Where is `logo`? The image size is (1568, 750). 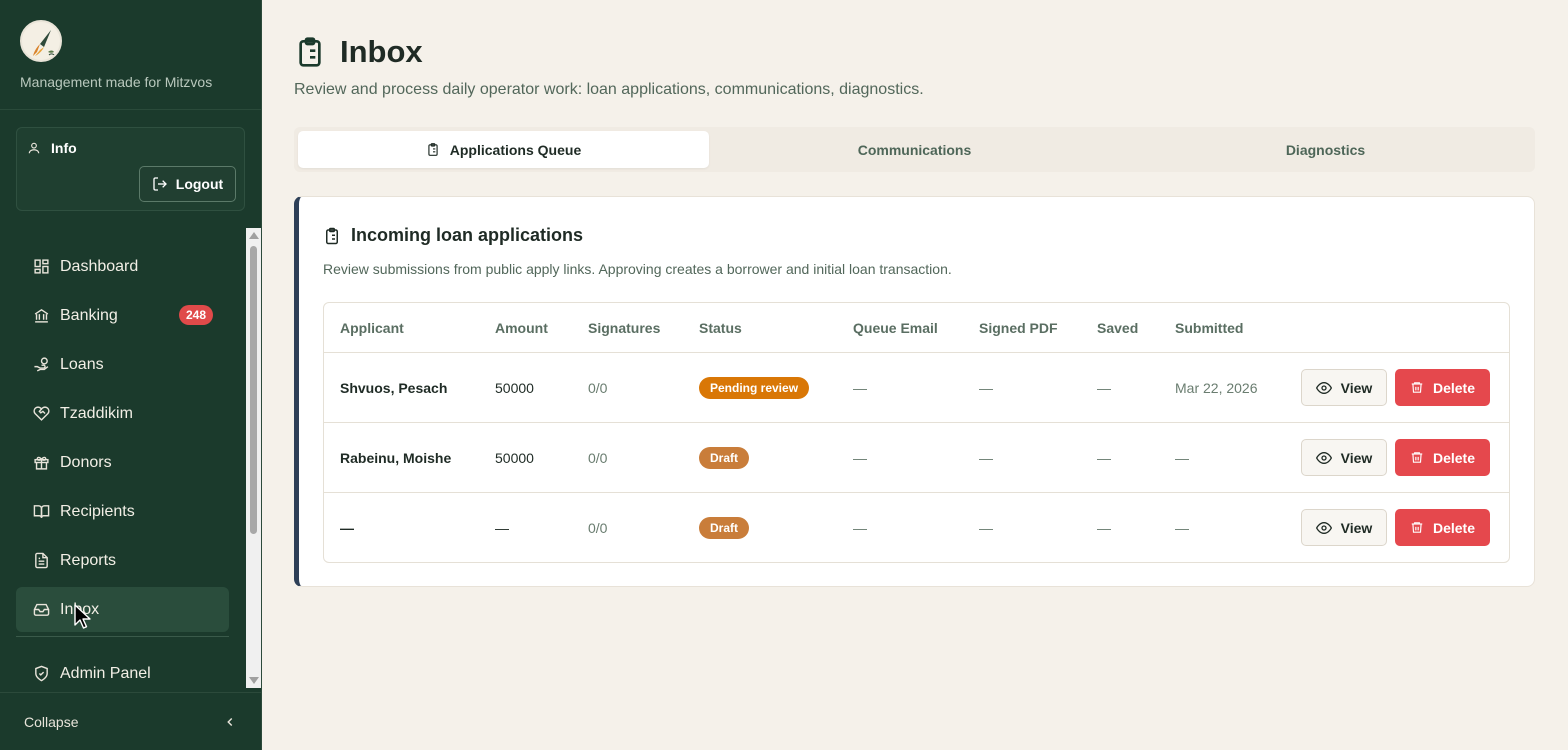
logo is located at coordinates (41, 41).